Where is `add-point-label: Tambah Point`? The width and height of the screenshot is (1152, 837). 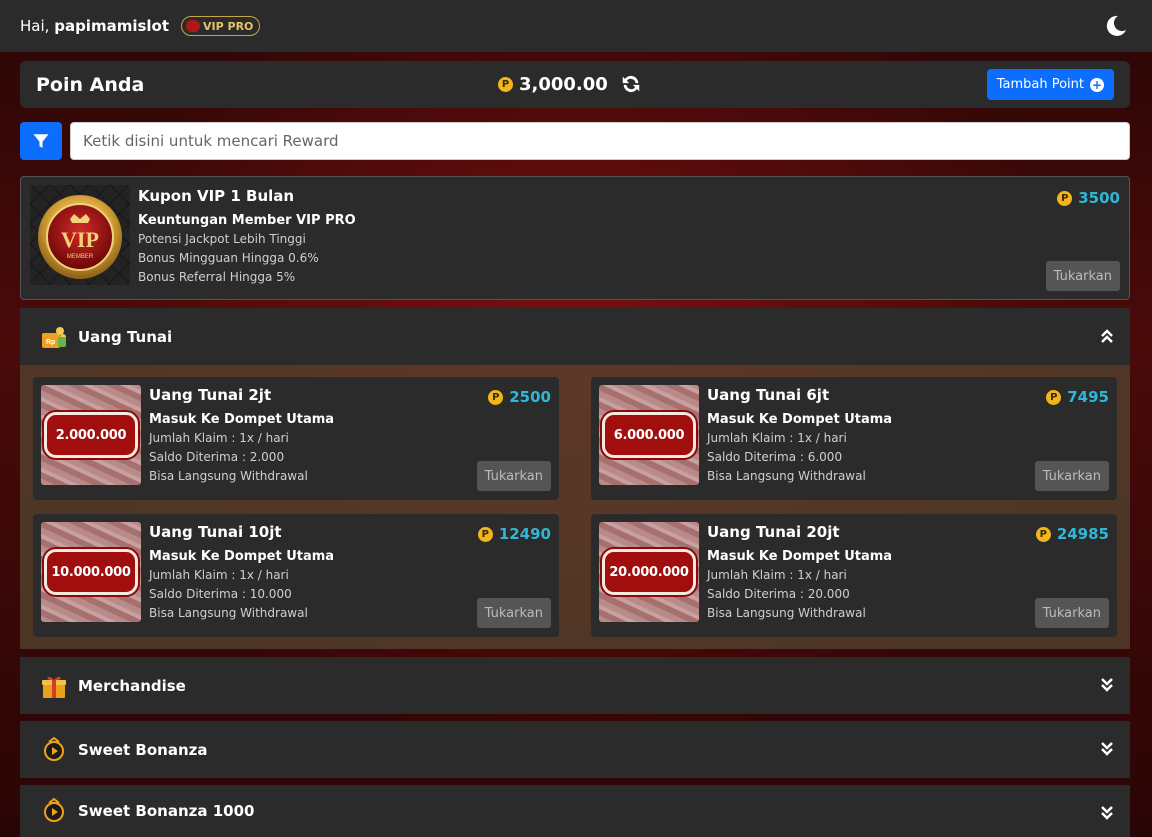
add-point-label: Tambah Point is located at coordinates (1040, 84).